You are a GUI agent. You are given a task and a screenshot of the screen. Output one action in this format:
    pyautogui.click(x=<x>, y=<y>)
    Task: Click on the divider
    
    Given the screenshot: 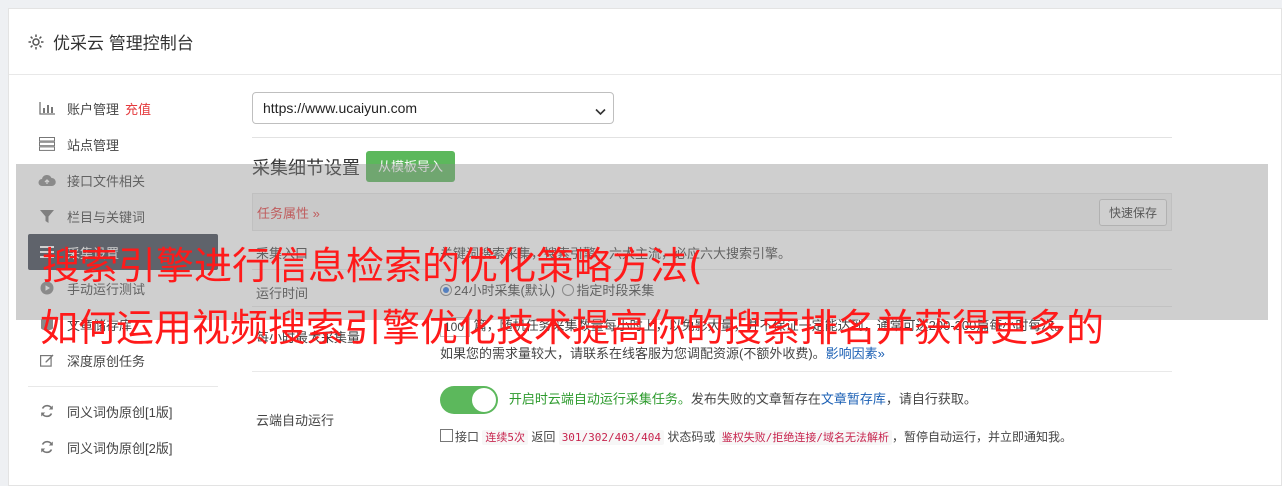 What is the action you would take?
    pyautogui.click(x=712, y=137)
    